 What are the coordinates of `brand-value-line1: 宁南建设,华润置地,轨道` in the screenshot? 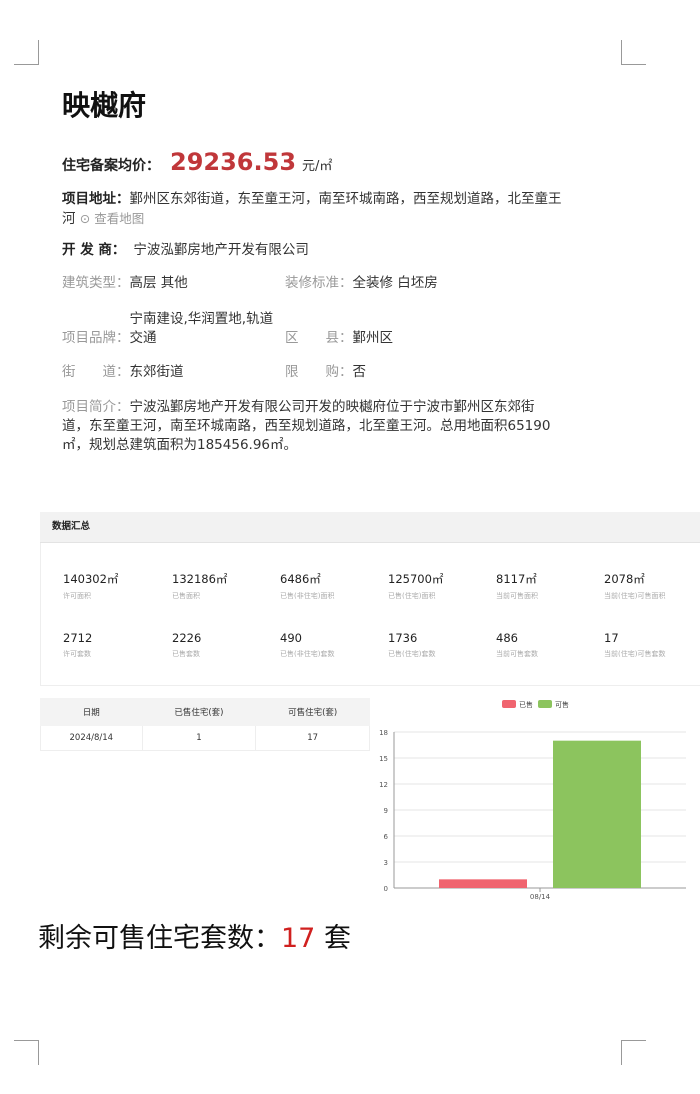 It's located at (201, 319).